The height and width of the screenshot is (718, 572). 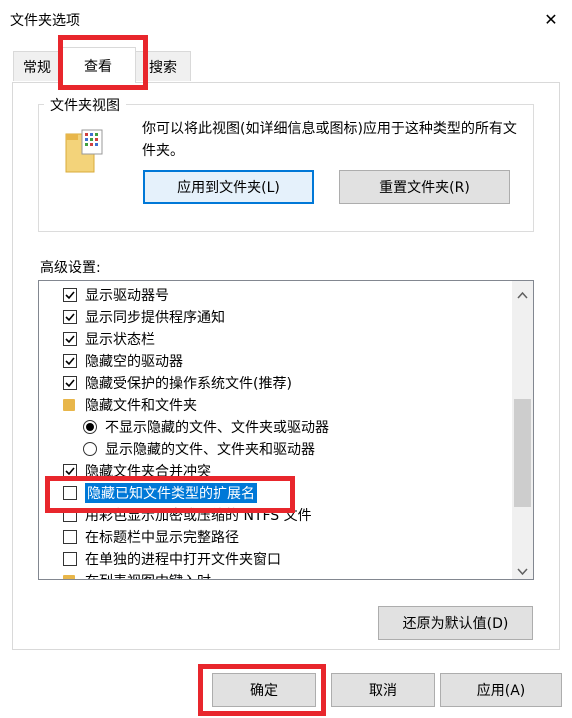 I want to click on reset-folders-button: 重置文件夹(R), so click(x=424, y=187).